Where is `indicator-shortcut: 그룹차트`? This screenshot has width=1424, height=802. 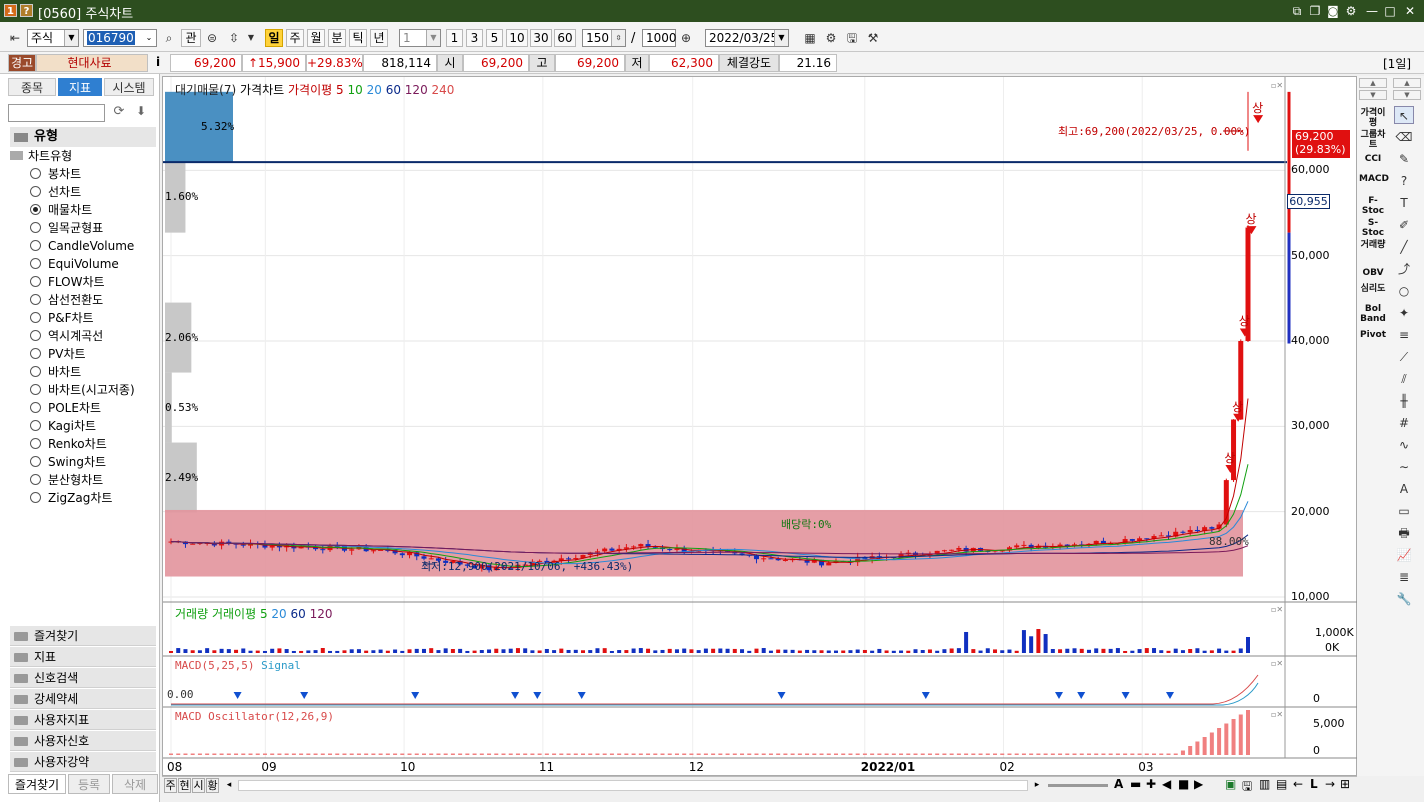
indicator-shortcut: 그룹차트 is located at coordinates (1373, 140).